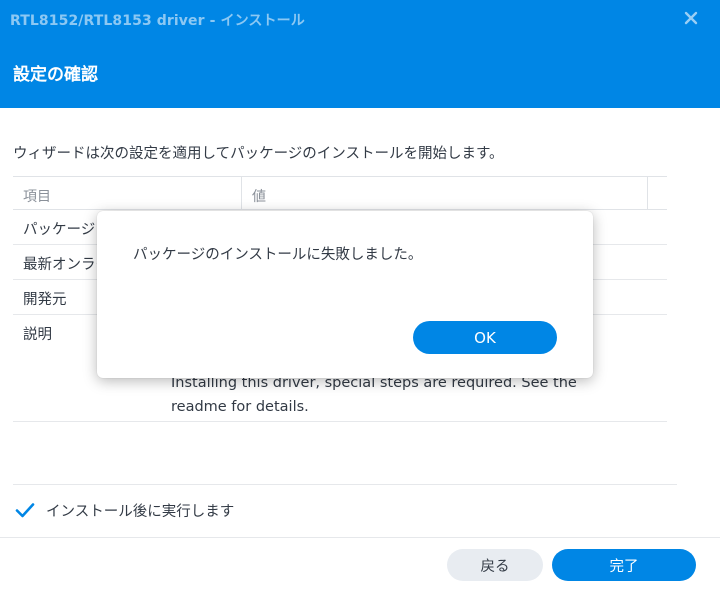 The width and height of the screenshot is (720, 593). Describe the element at coordinates (495, 565) in the screenshot. I see `back-button: 戻る` at that location.